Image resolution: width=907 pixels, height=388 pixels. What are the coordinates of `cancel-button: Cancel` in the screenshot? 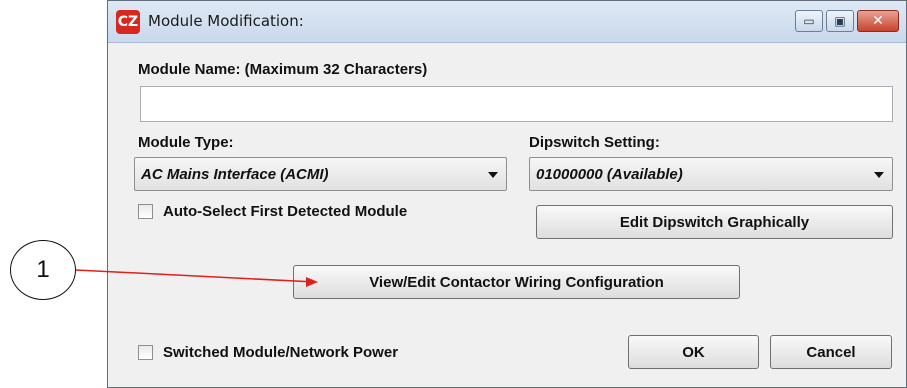 It's located at (831, 352).